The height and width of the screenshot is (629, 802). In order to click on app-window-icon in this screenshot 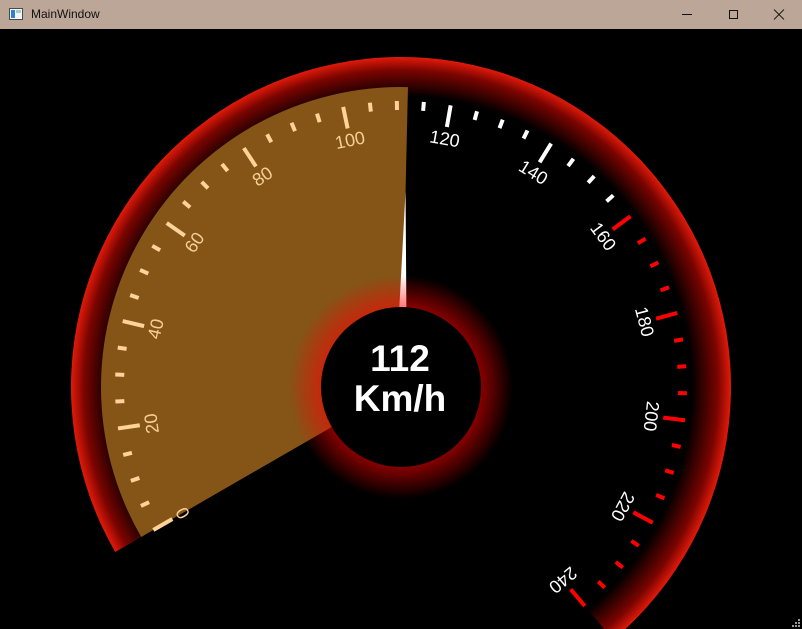, I will do `click(16, 14)`.